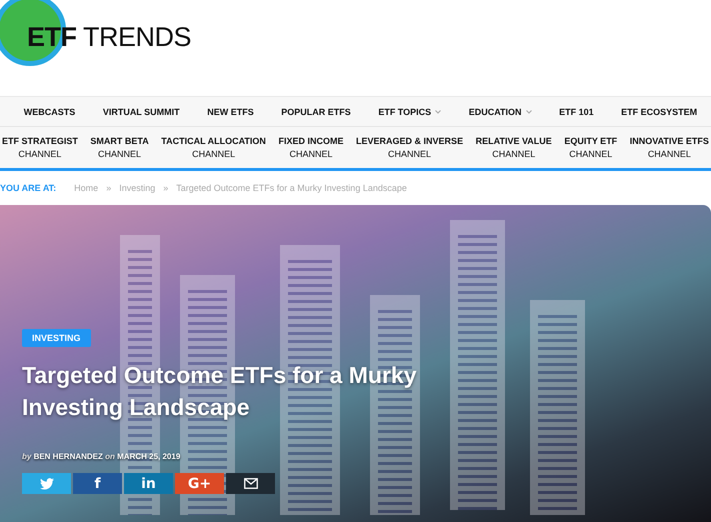  I want to click on nav-link: VIRTUAL SUMMIT, so click(141, 111).